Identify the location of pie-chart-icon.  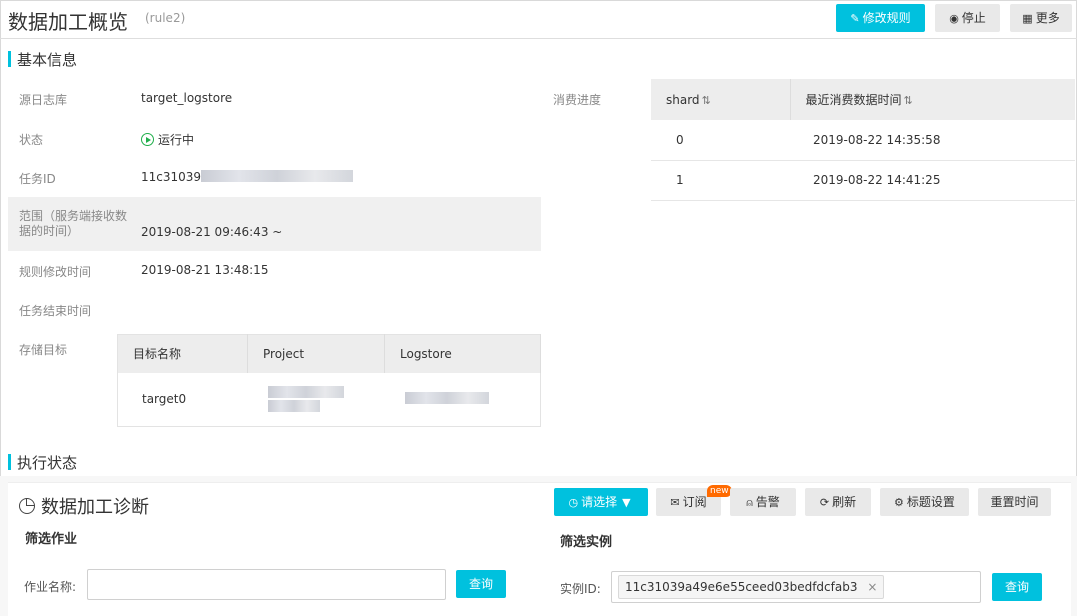
(27, 506).